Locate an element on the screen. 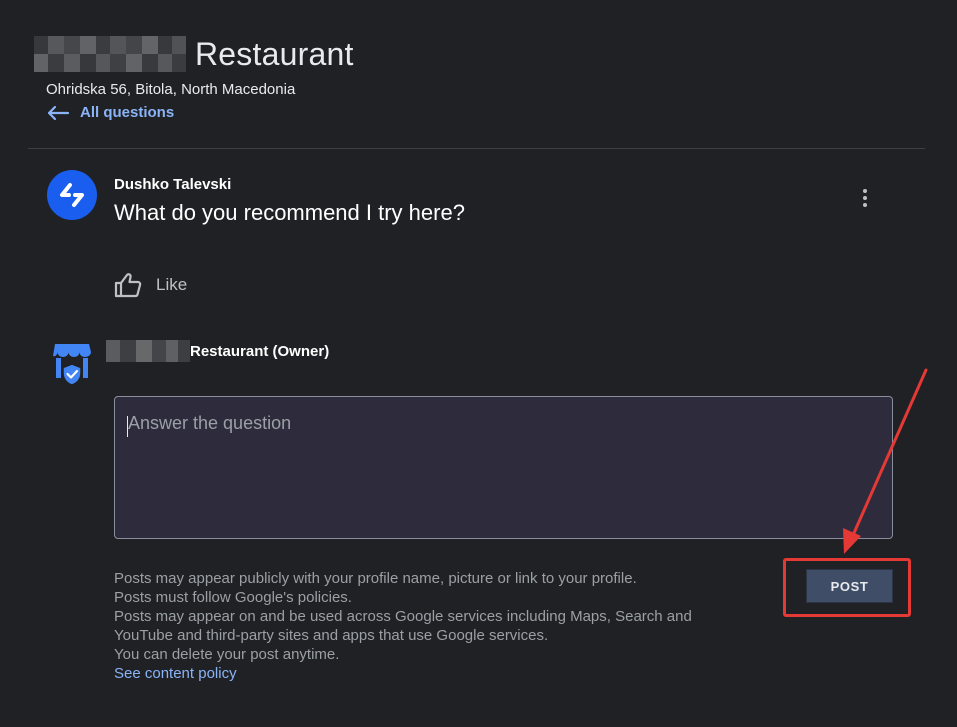  arrow-back-icon is located at coordinates (58, 112).